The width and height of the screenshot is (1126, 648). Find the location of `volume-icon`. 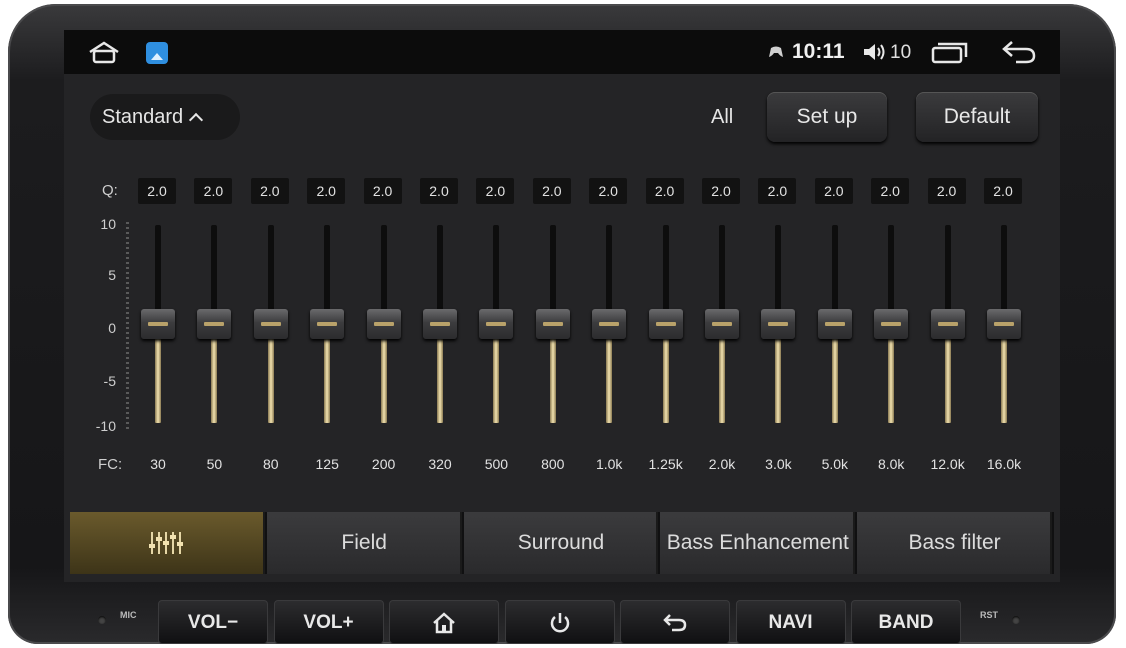

volume-icon is located at coordinates (875, 52).